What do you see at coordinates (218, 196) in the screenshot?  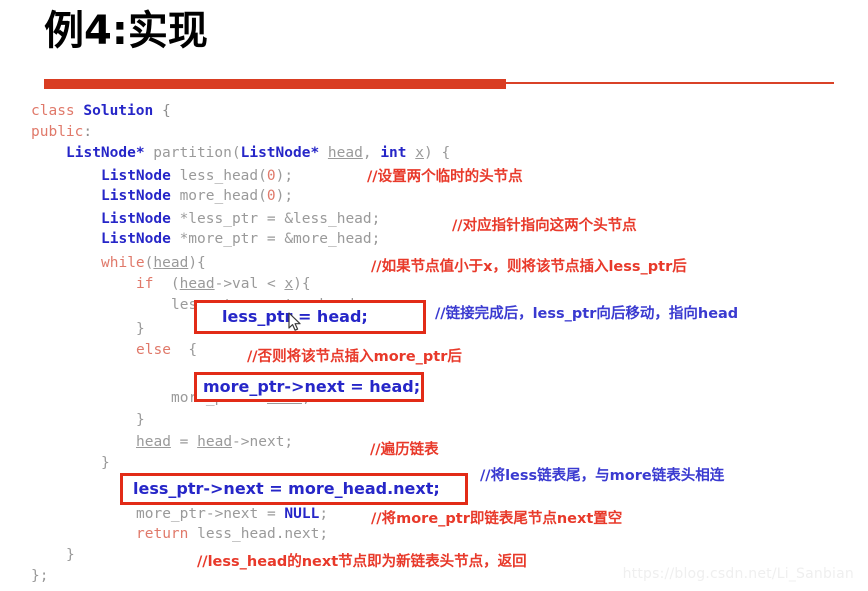 I see `code-token: more_head(` at bounding box center [218, 196].